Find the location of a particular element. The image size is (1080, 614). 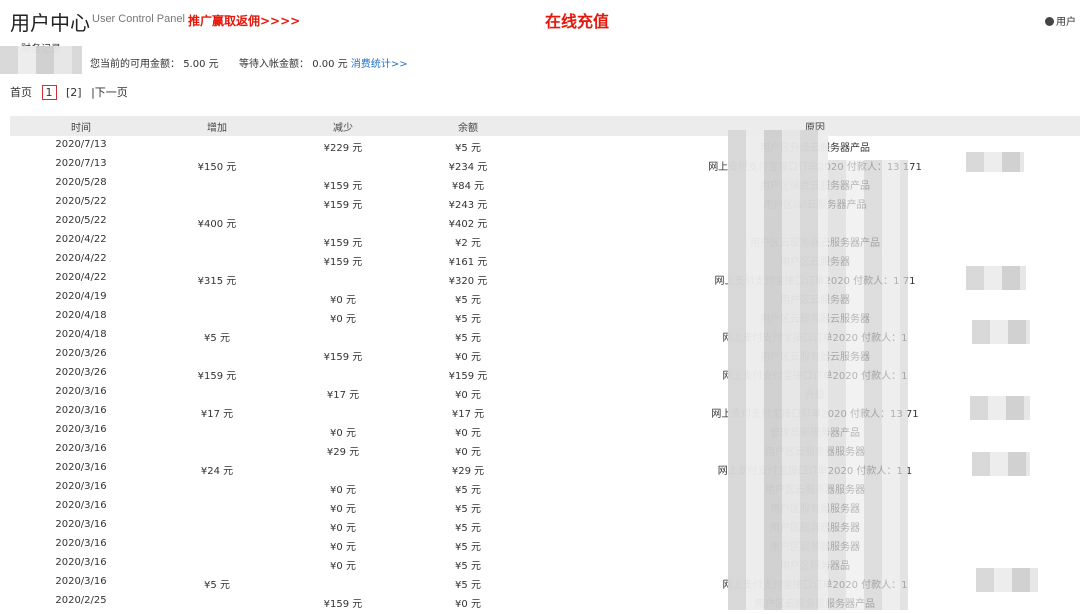

table-row: 2020/4/22 ¥159 元 ¥161 元 用户区云服务器 is located at coordinates (545, 259).